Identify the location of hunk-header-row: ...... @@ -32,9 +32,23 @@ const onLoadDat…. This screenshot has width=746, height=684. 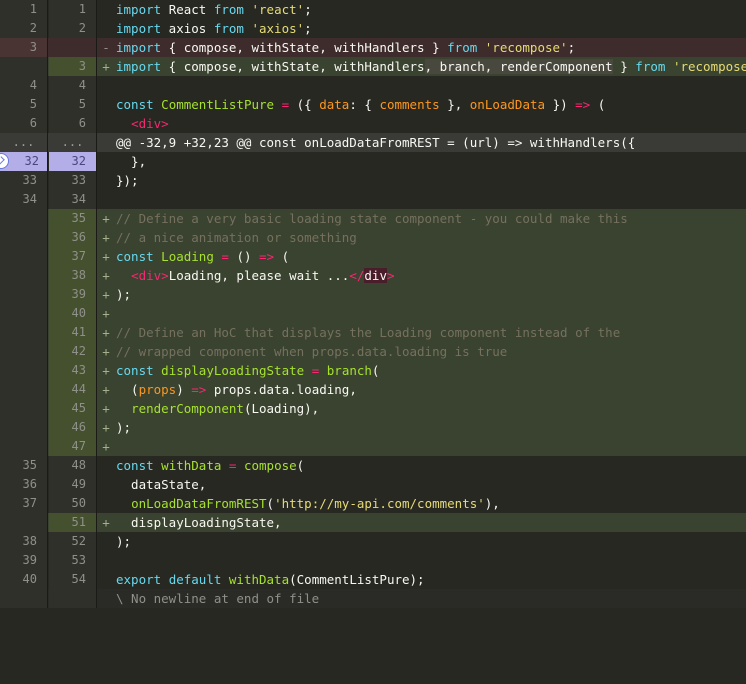
(373, 142).